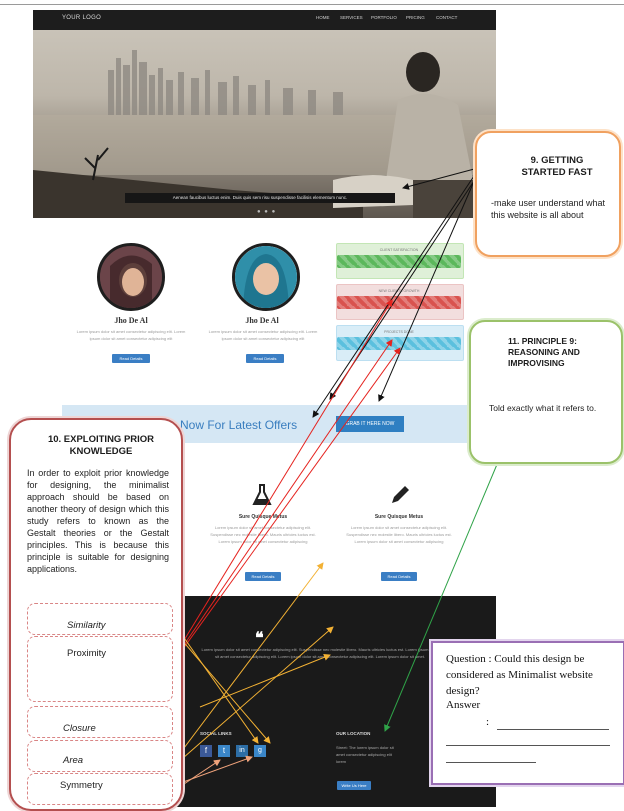 Image resolution: width=624 pixels, height=811 pixels. Describe the element at coordinates (101, 445) in the screenshot. I see `callout-title: 10. EXPLOITING PRIOR KNOWLEDGE` at that location.